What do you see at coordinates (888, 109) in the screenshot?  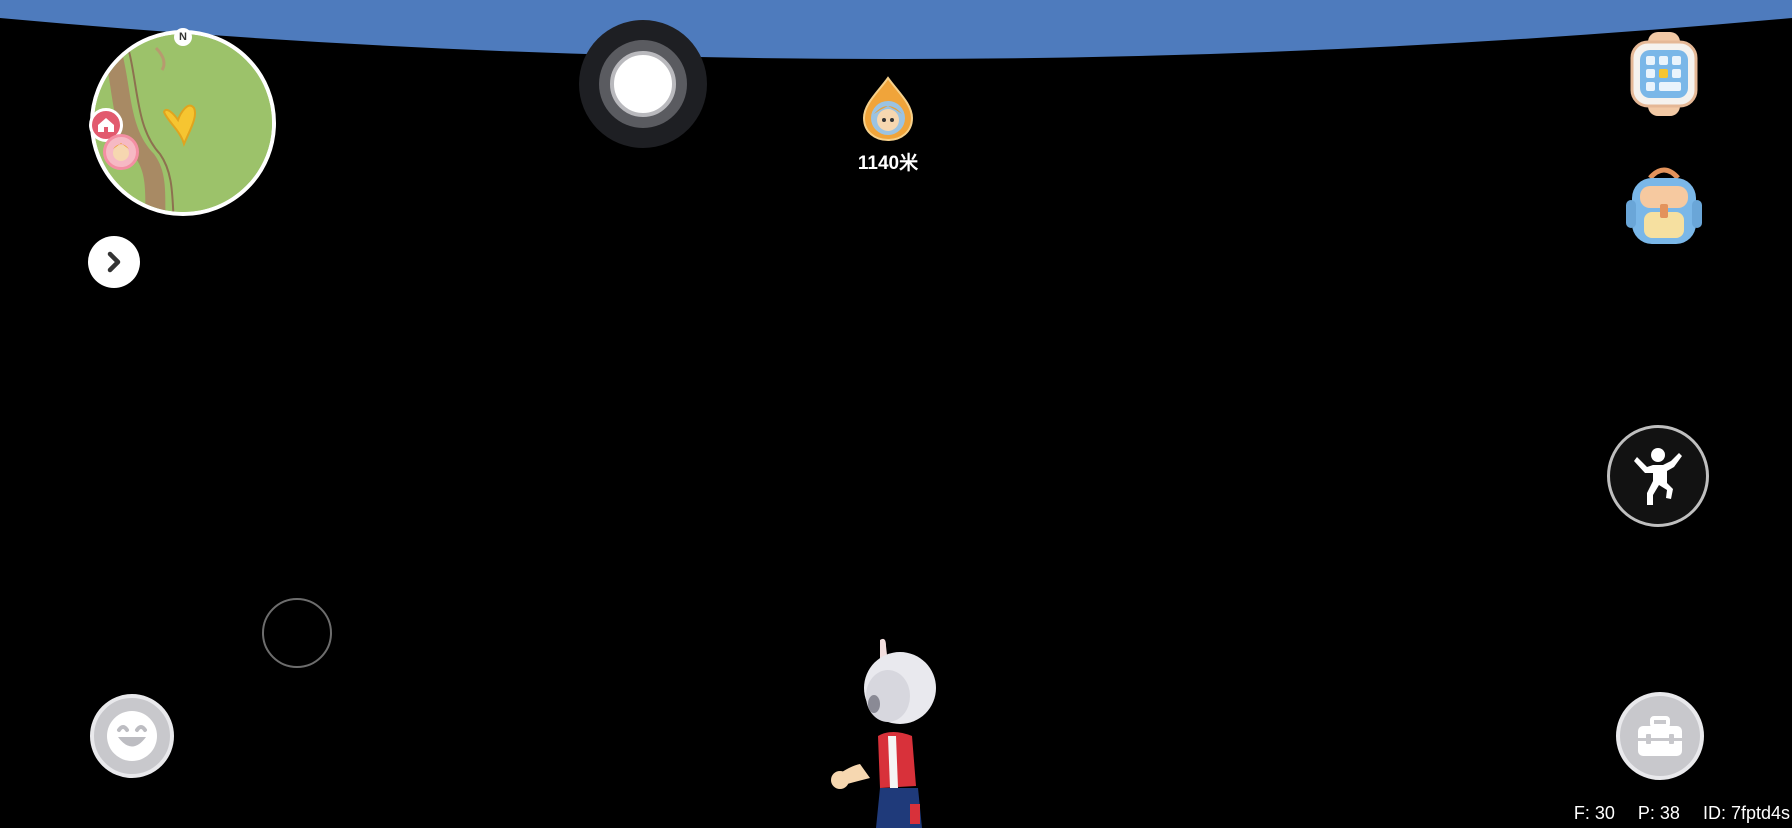 I see `target-location-marker-icon` at bounding box center [888, 109].